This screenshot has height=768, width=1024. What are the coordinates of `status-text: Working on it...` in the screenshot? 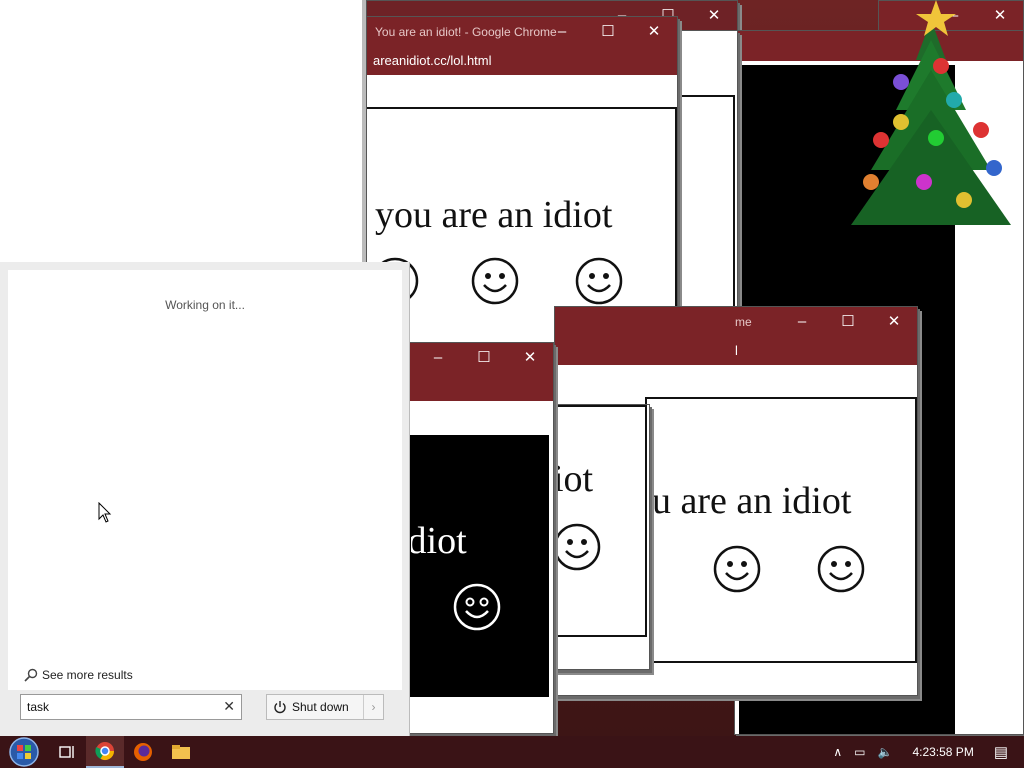 It's located at (205, 305).